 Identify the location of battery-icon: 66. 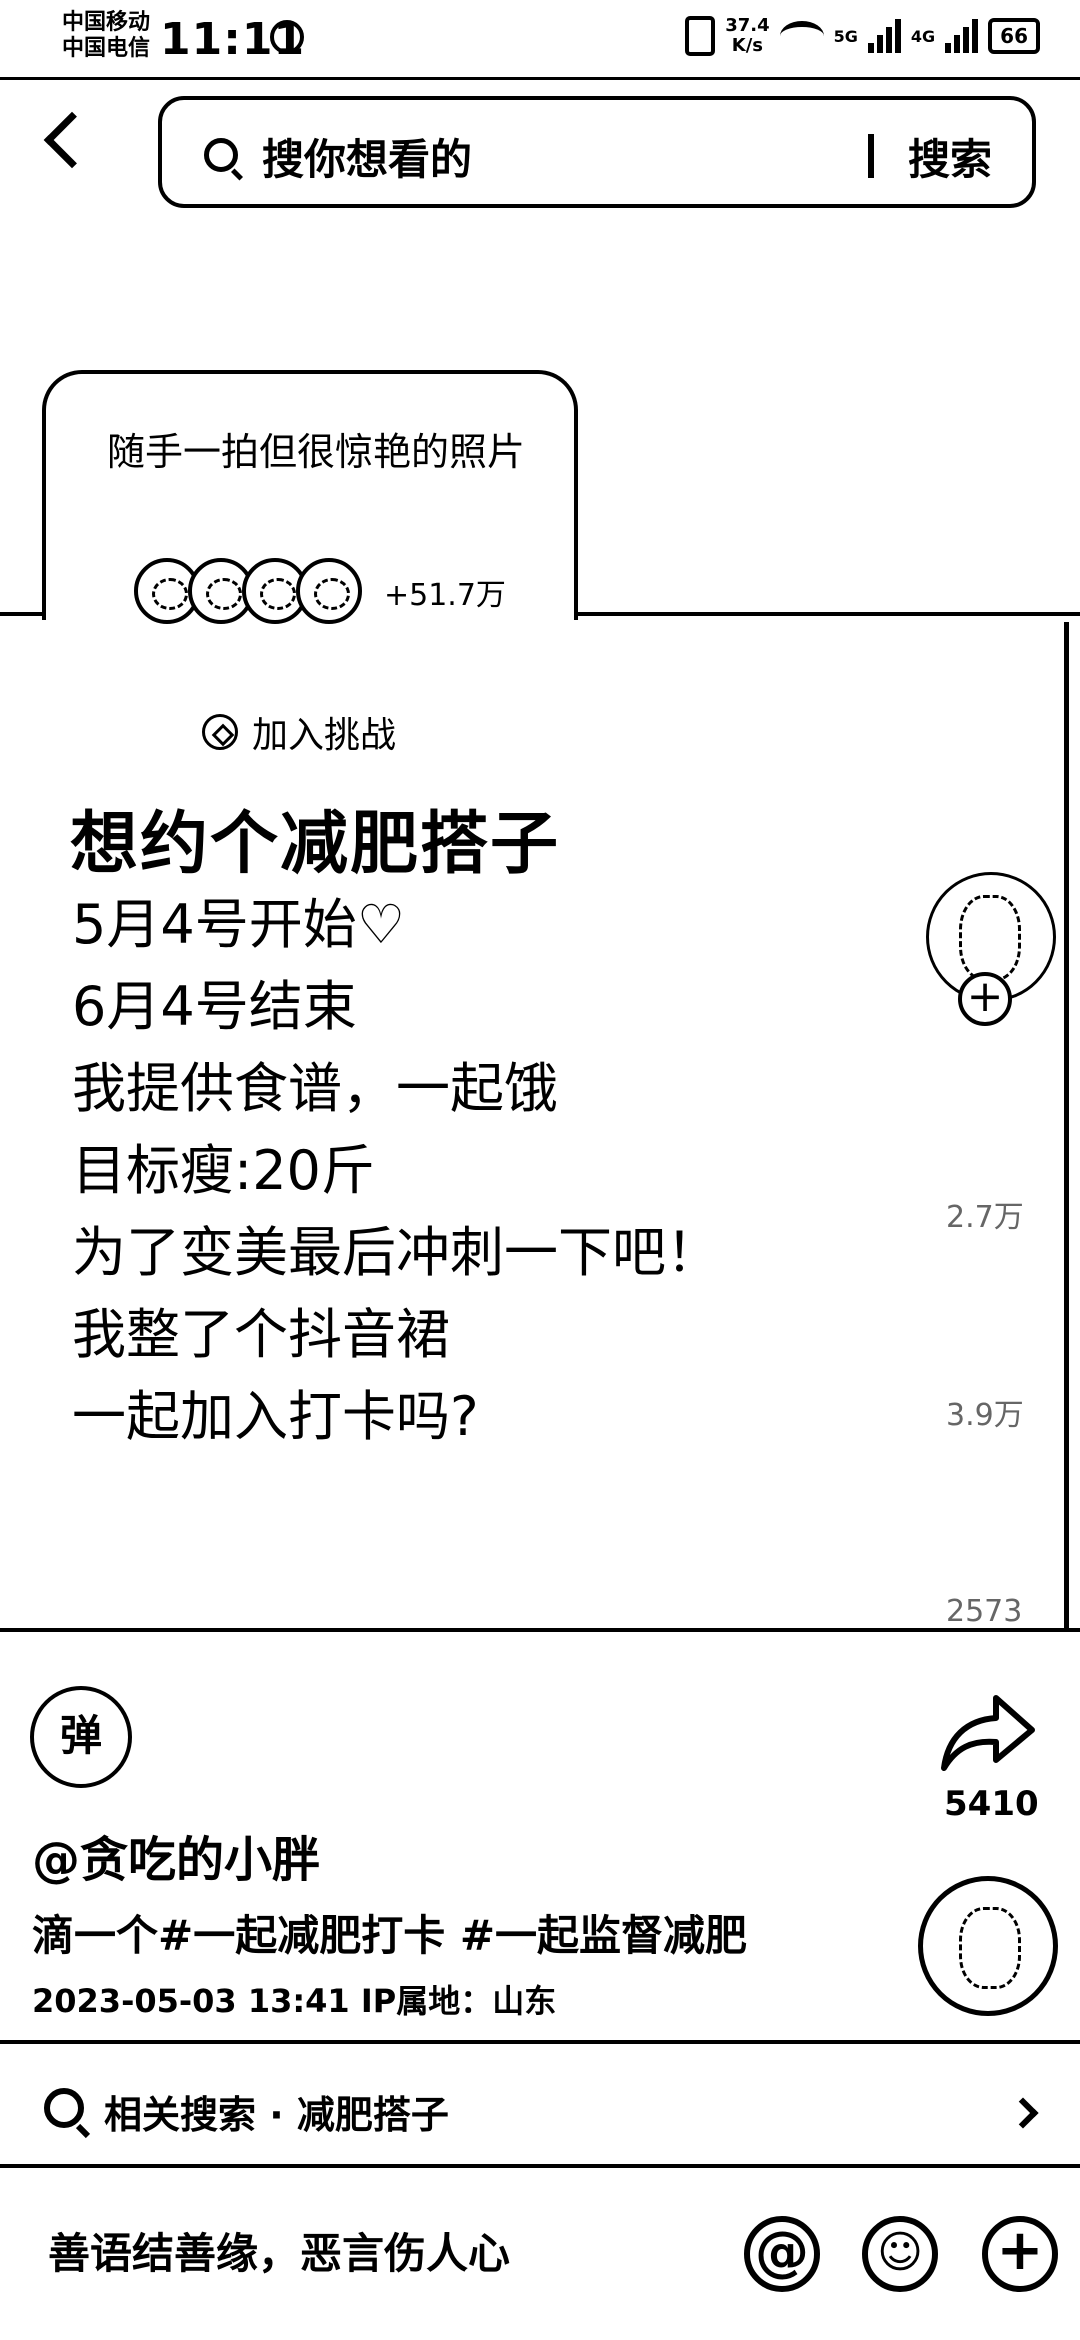
(1014, 36).